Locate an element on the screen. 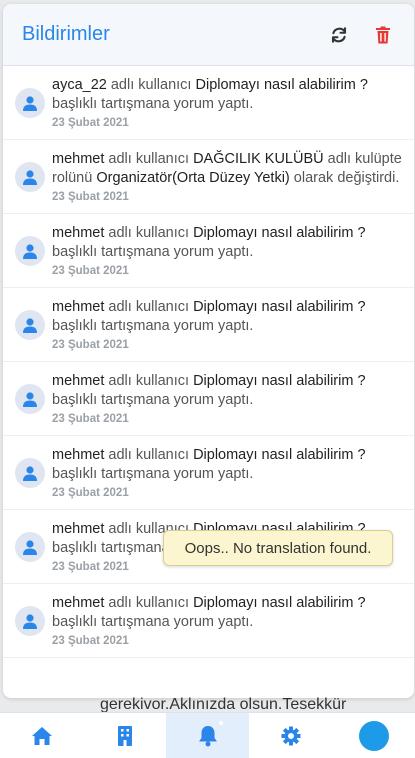 The width and height of the screenshot is (415, 758). username: ayca_22 is located at coordinates (79, 85).